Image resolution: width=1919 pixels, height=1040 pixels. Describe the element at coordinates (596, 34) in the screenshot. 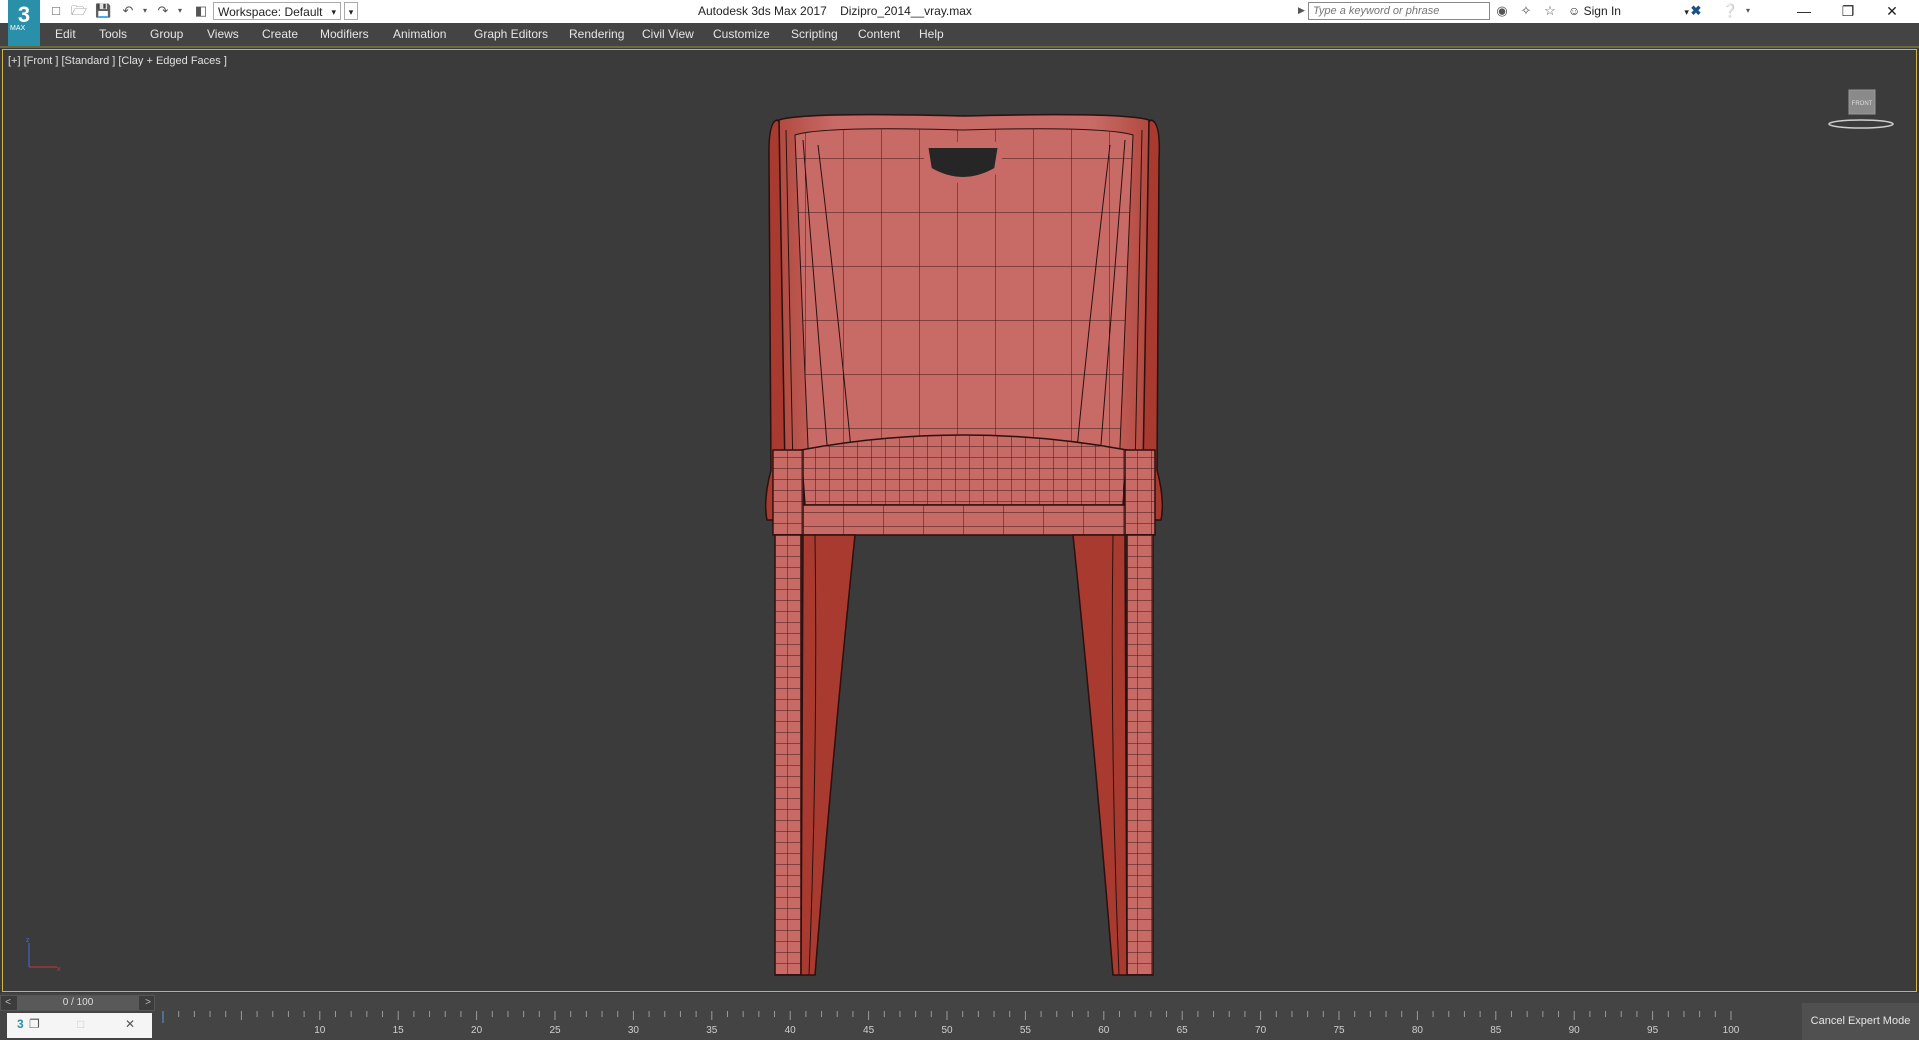

I see `menu-rendering: Rendering` at that location.